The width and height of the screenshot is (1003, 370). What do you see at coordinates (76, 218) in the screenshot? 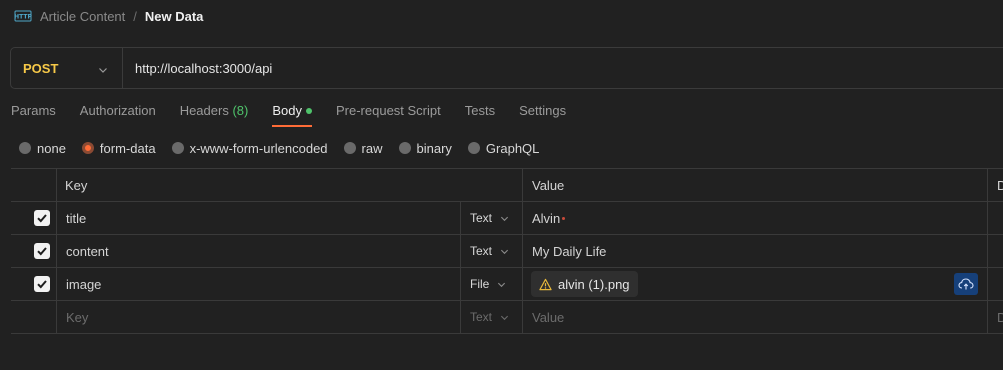
I see `key-cell: title` at bounding box center [76, 218].